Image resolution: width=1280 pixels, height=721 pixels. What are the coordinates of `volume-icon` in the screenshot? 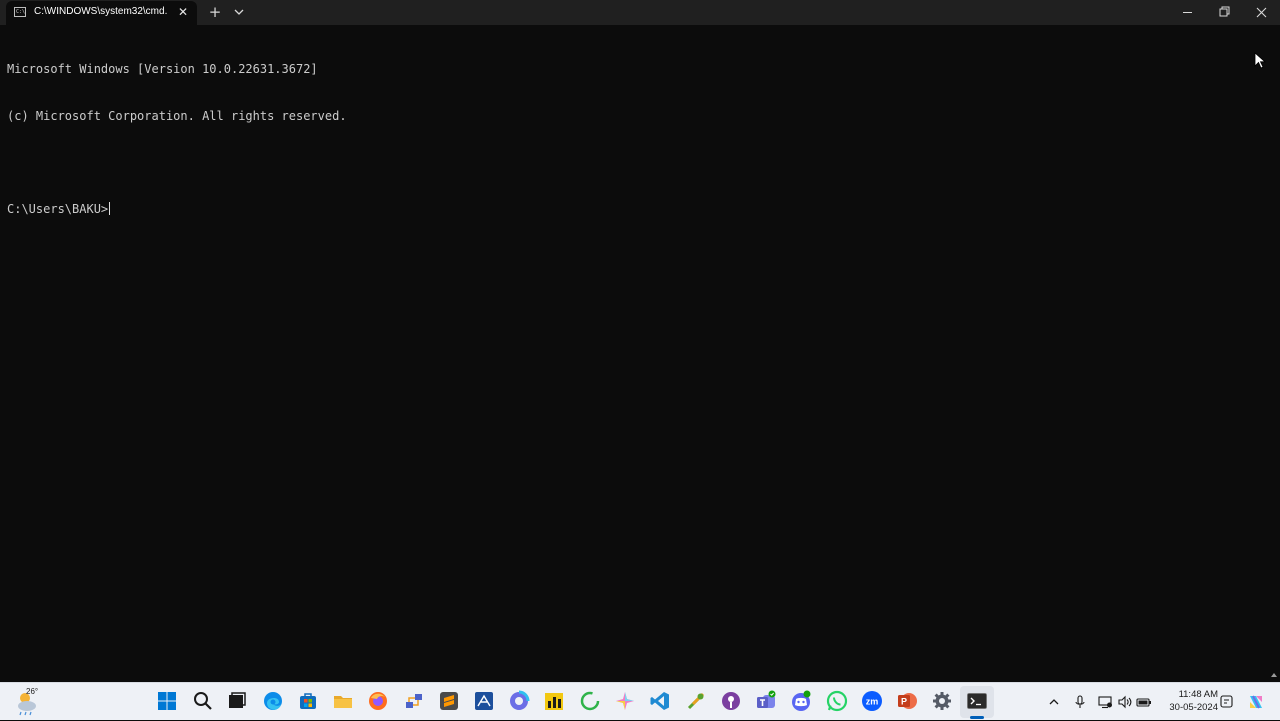 It's located at (1125, 702).